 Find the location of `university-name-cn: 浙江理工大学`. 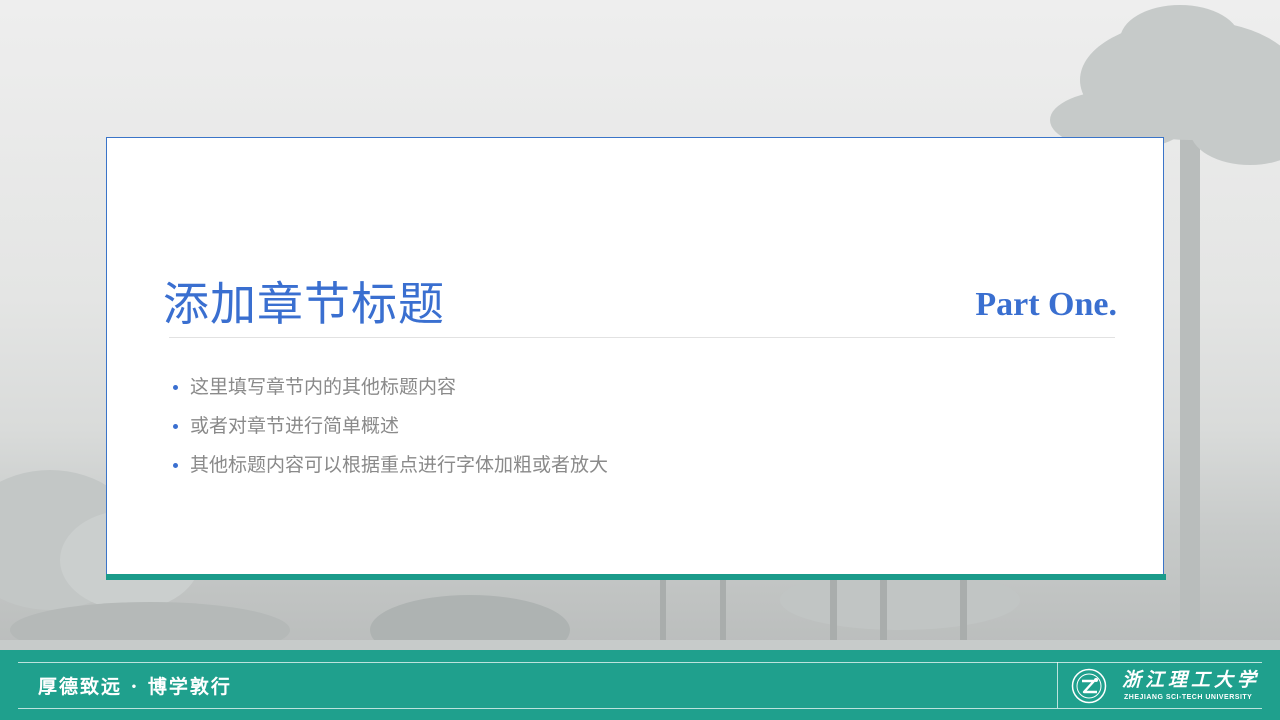

university-name-cn: 浙江理工大学 is located at coordinates (1191, 680).